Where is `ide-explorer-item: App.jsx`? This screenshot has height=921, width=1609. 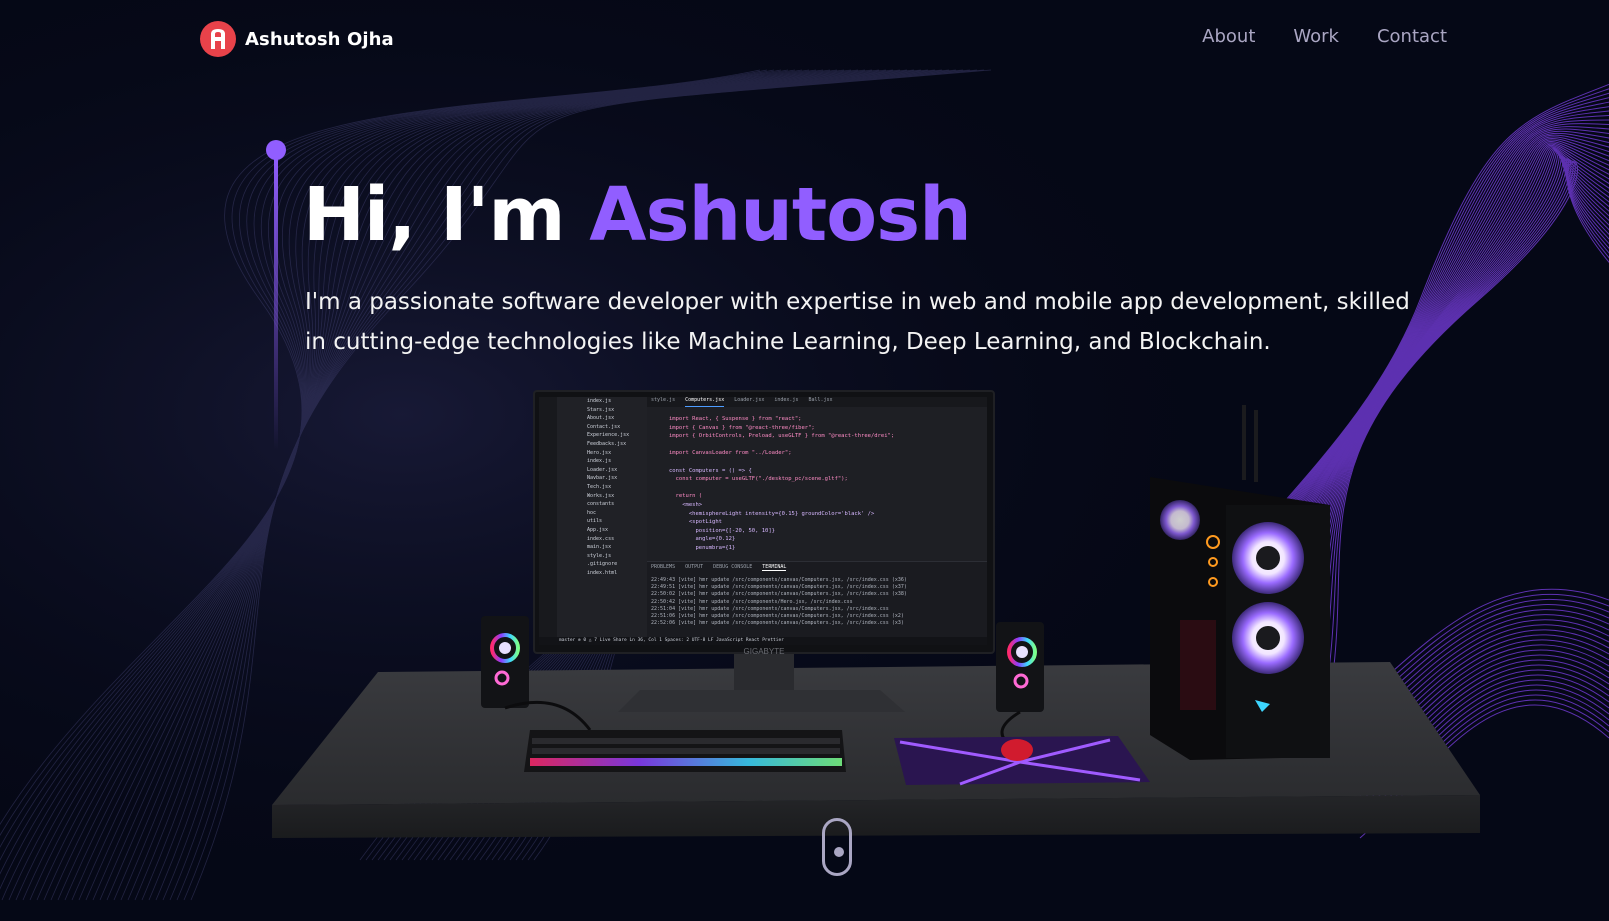 ide-explorer-item: App.jsx is located at coordinates (598, 529).